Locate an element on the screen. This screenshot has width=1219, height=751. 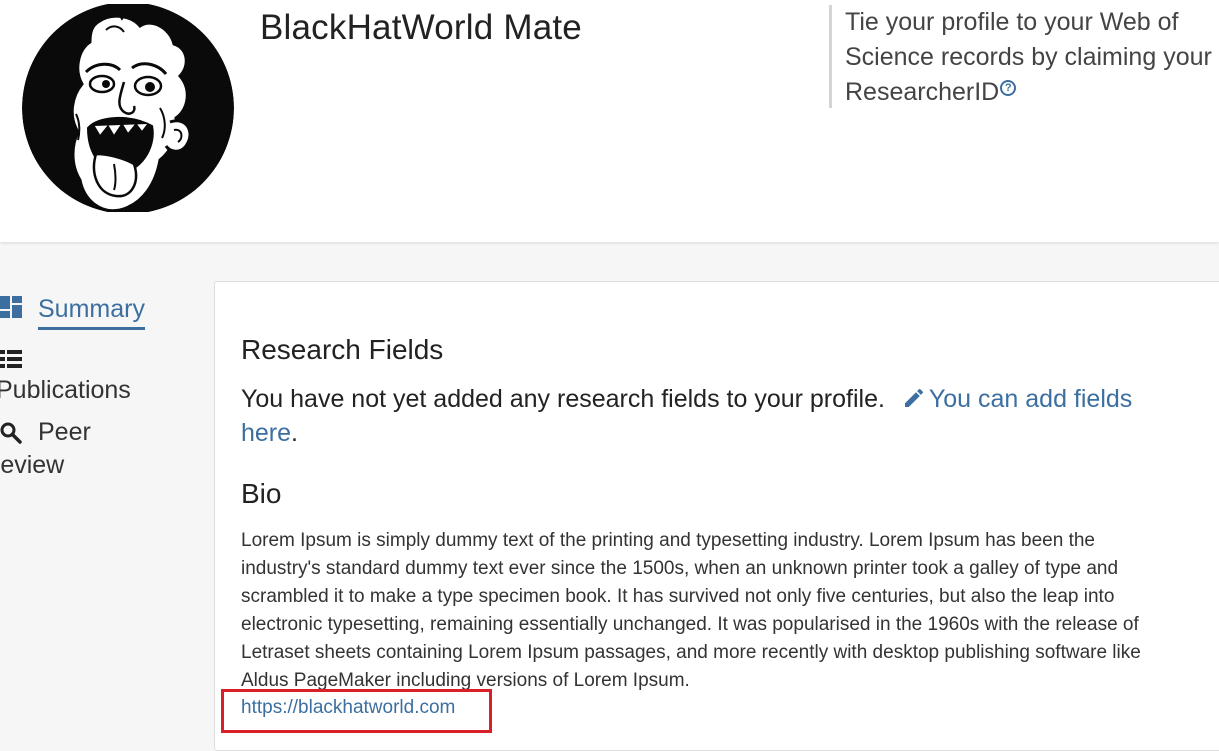
profile-name: BlackHatWorld Mate is located at coordinates (421, 27).